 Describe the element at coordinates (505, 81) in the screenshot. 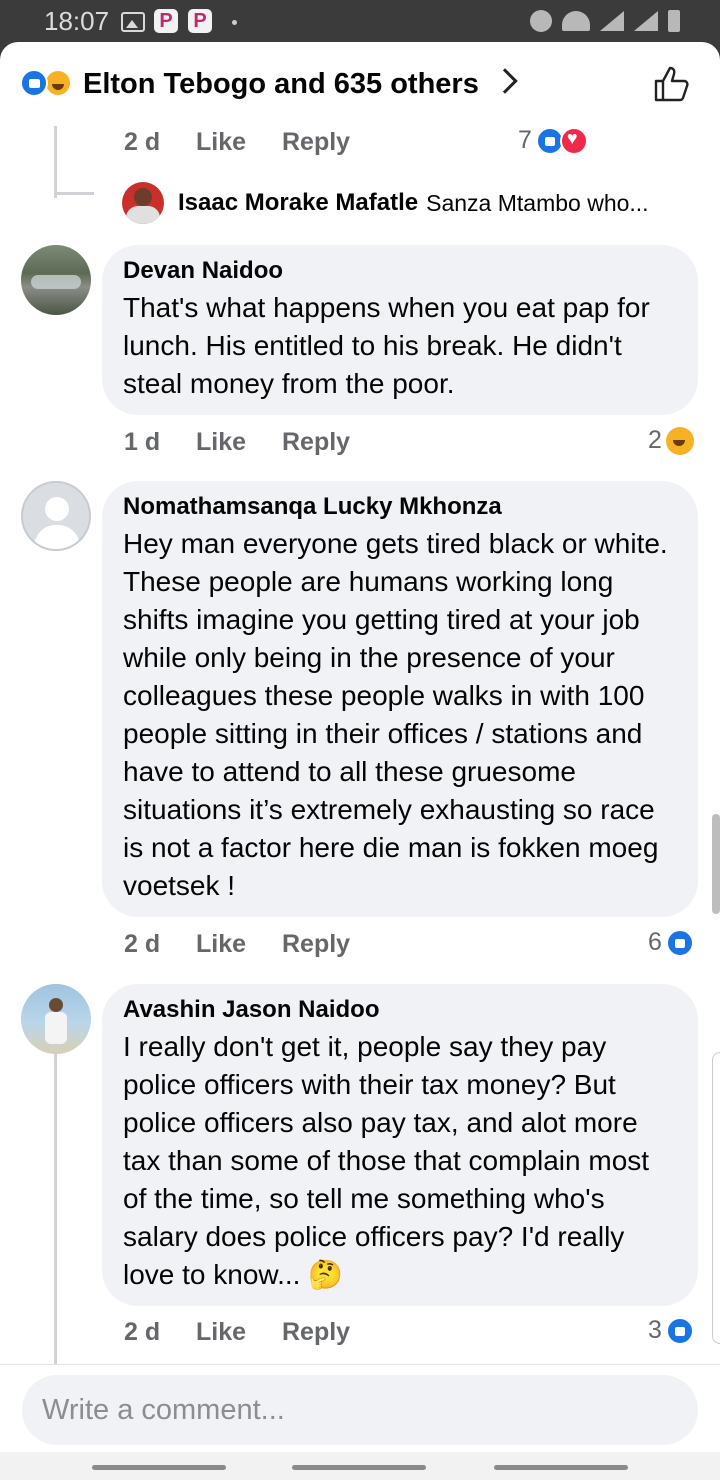

I see `chevron-right-icon` at that location.